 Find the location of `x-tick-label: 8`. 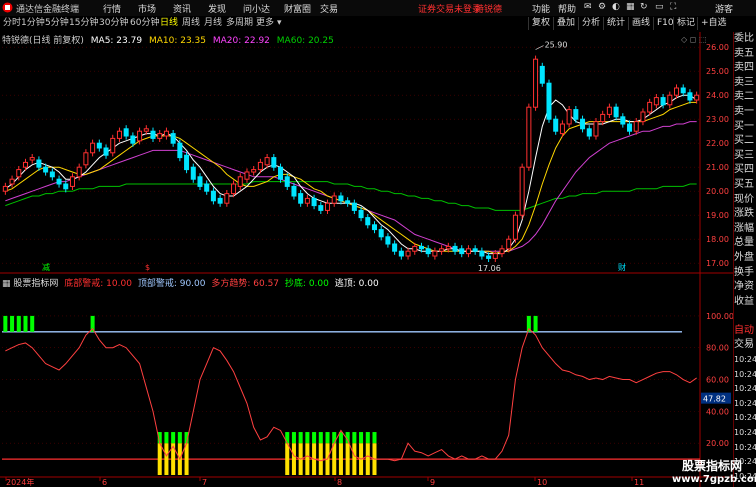

x-tick-label: 8 is located at coordinates (339, 482).